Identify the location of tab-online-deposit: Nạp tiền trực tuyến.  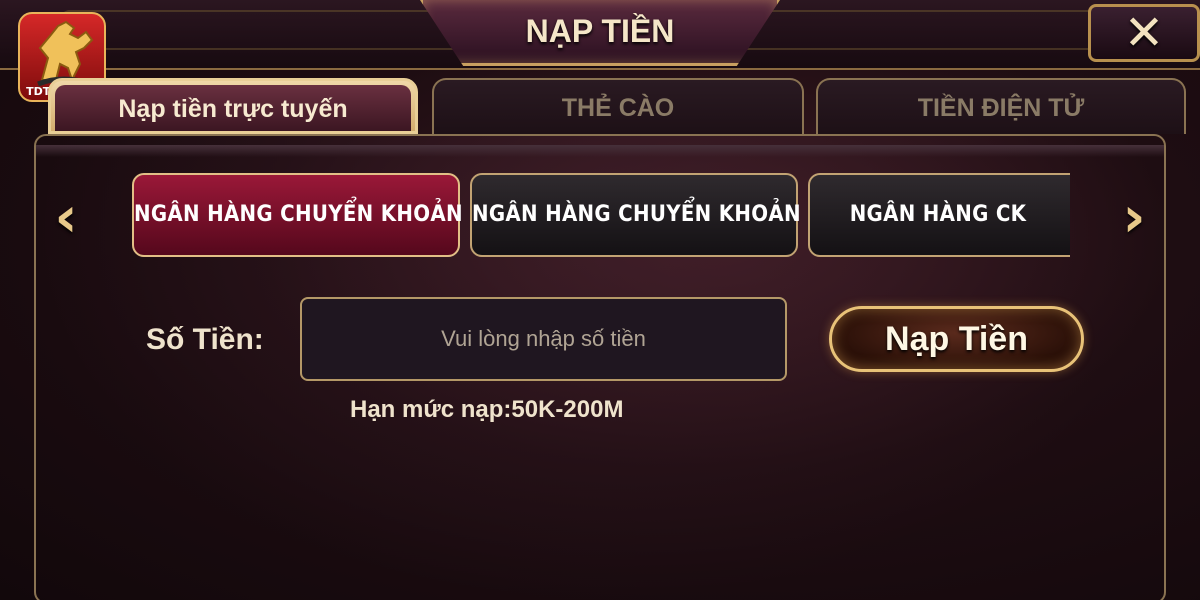
(233, 106).